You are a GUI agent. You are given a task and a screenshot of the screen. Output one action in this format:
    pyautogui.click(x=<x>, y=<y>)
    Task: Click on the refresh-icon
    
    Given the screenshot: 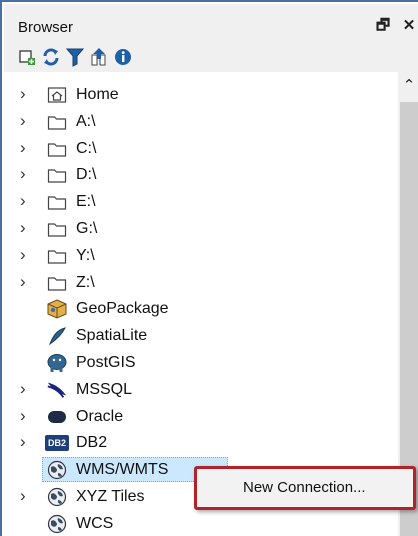 What is the action you would take?
    pyautogui.click(x=51, y=57)
    